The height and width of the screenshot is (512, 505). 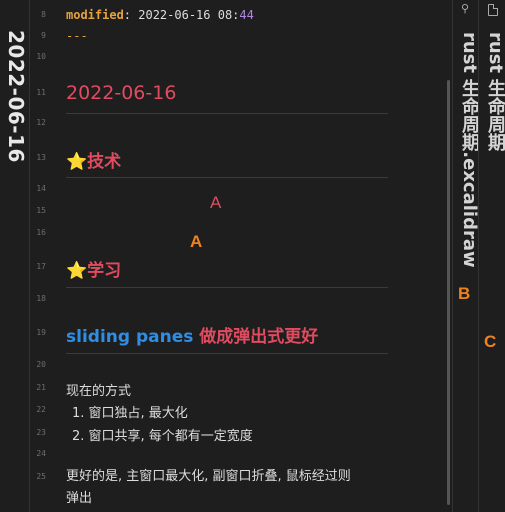 I want to click on line-number: 15, so click(x=41, y=210).